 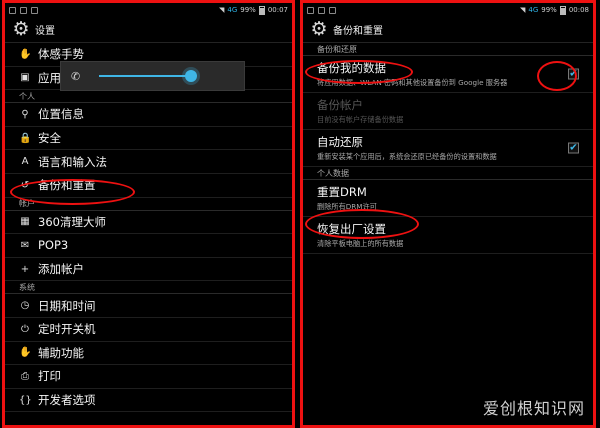 I want to click on preference-title: 自动还原, so click(x=340, y=142).